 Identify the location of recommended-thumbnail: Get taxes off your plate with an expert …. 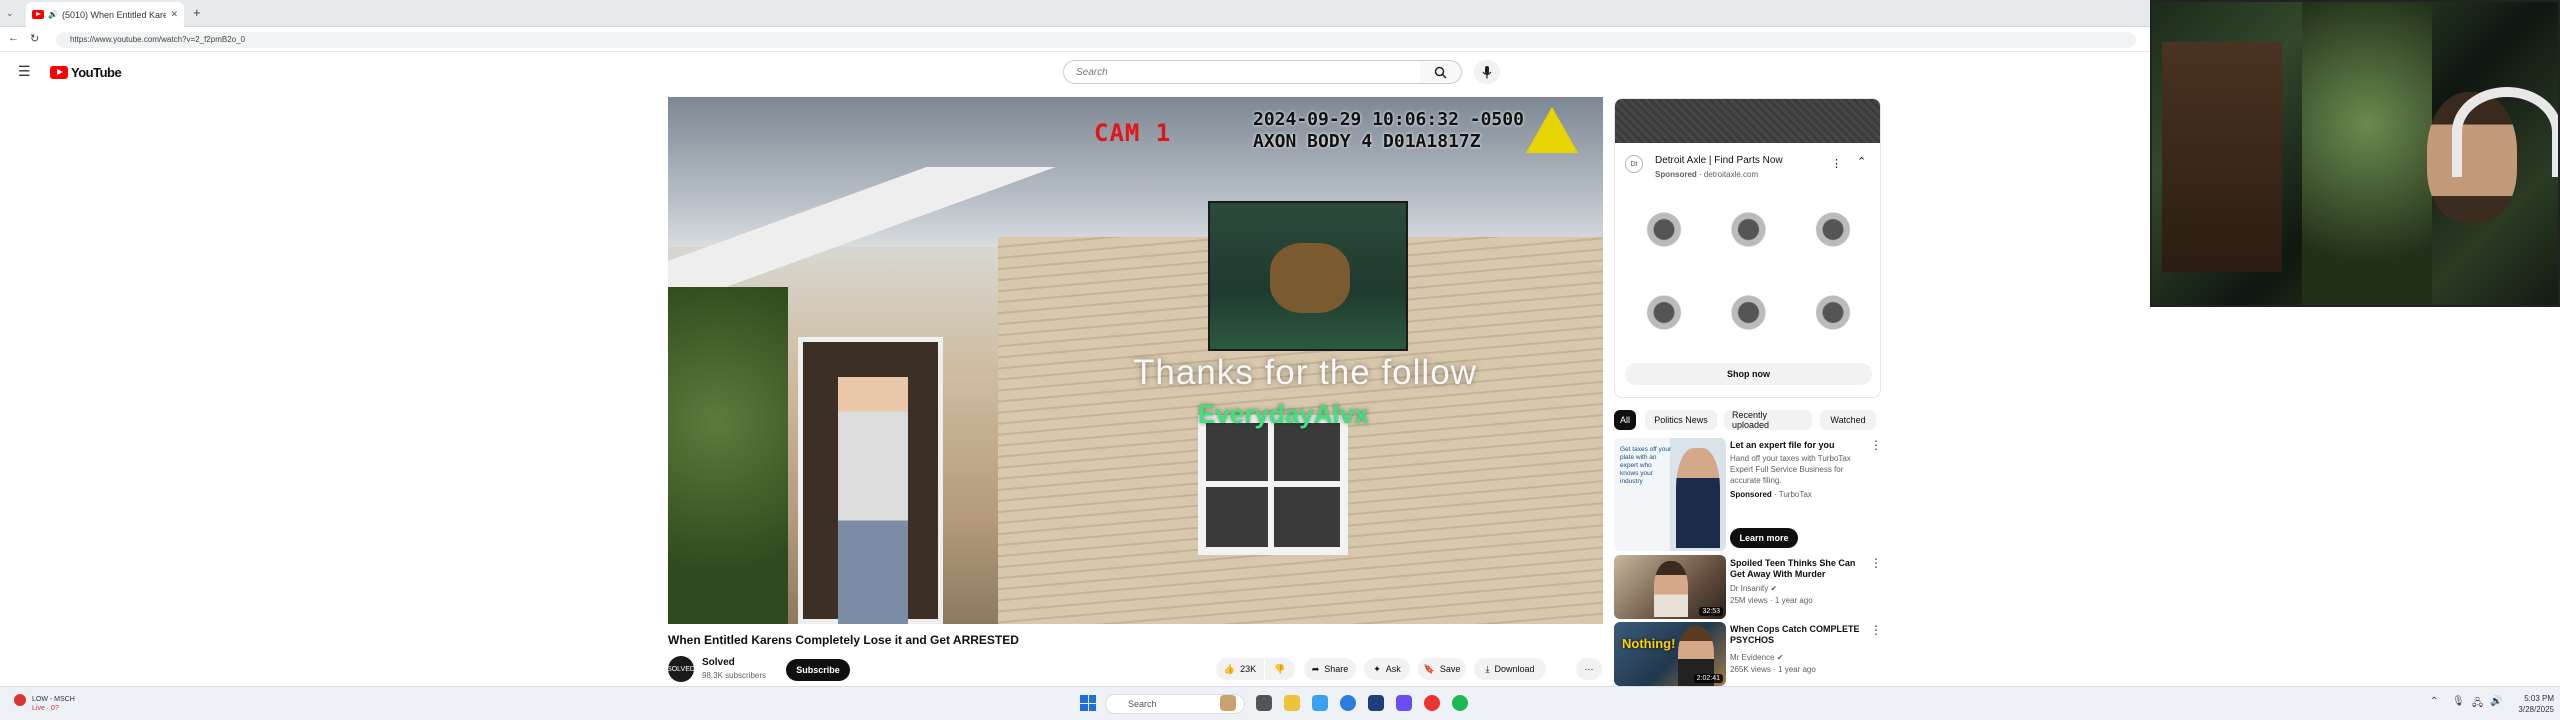
(1670, 494).